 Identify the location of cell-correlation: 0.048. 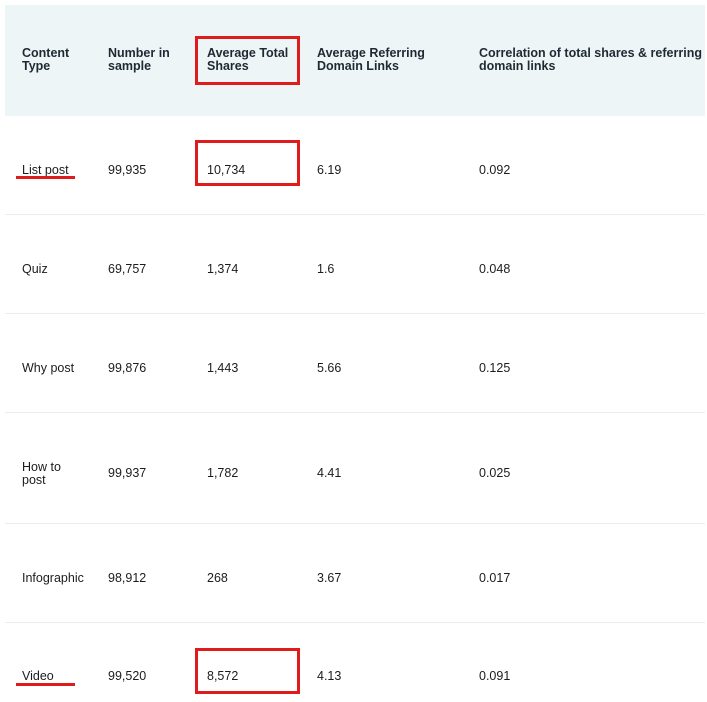
(495, 269).